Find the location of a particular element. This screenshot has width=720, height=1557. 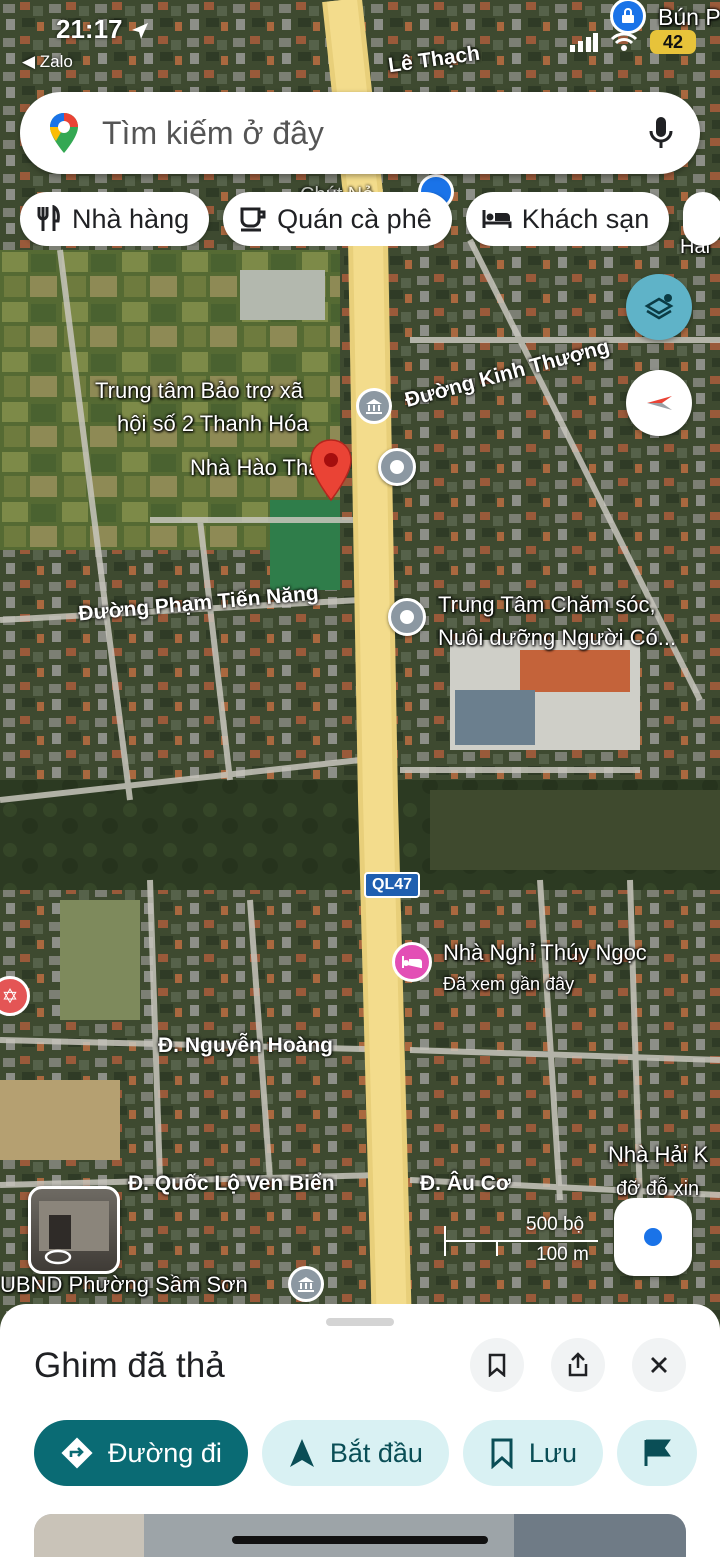

place-label-bao-tro-1: Trung tâm Bảo trợ xã is located at coordinates (199, 391).